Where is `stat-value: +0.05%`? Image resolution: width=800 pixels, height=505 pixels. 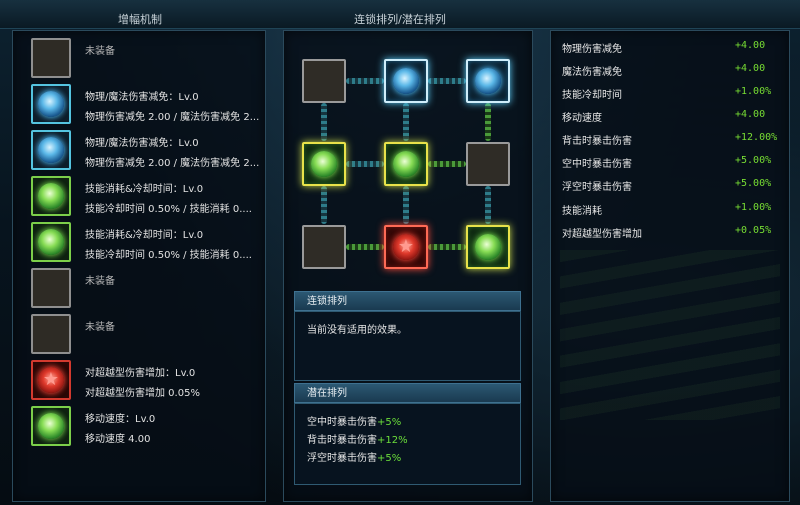 stat-value: +0.05% is located at coordinates (753, 230).